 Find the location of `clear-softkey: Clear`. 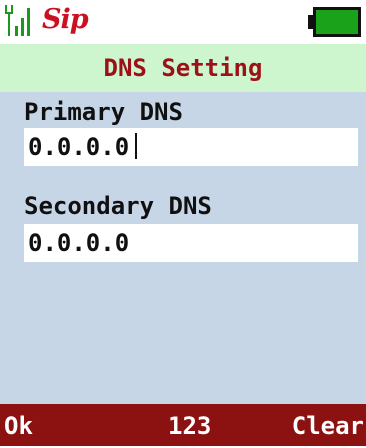

clear-softkey: Clear is located at coordinates (328, 425).